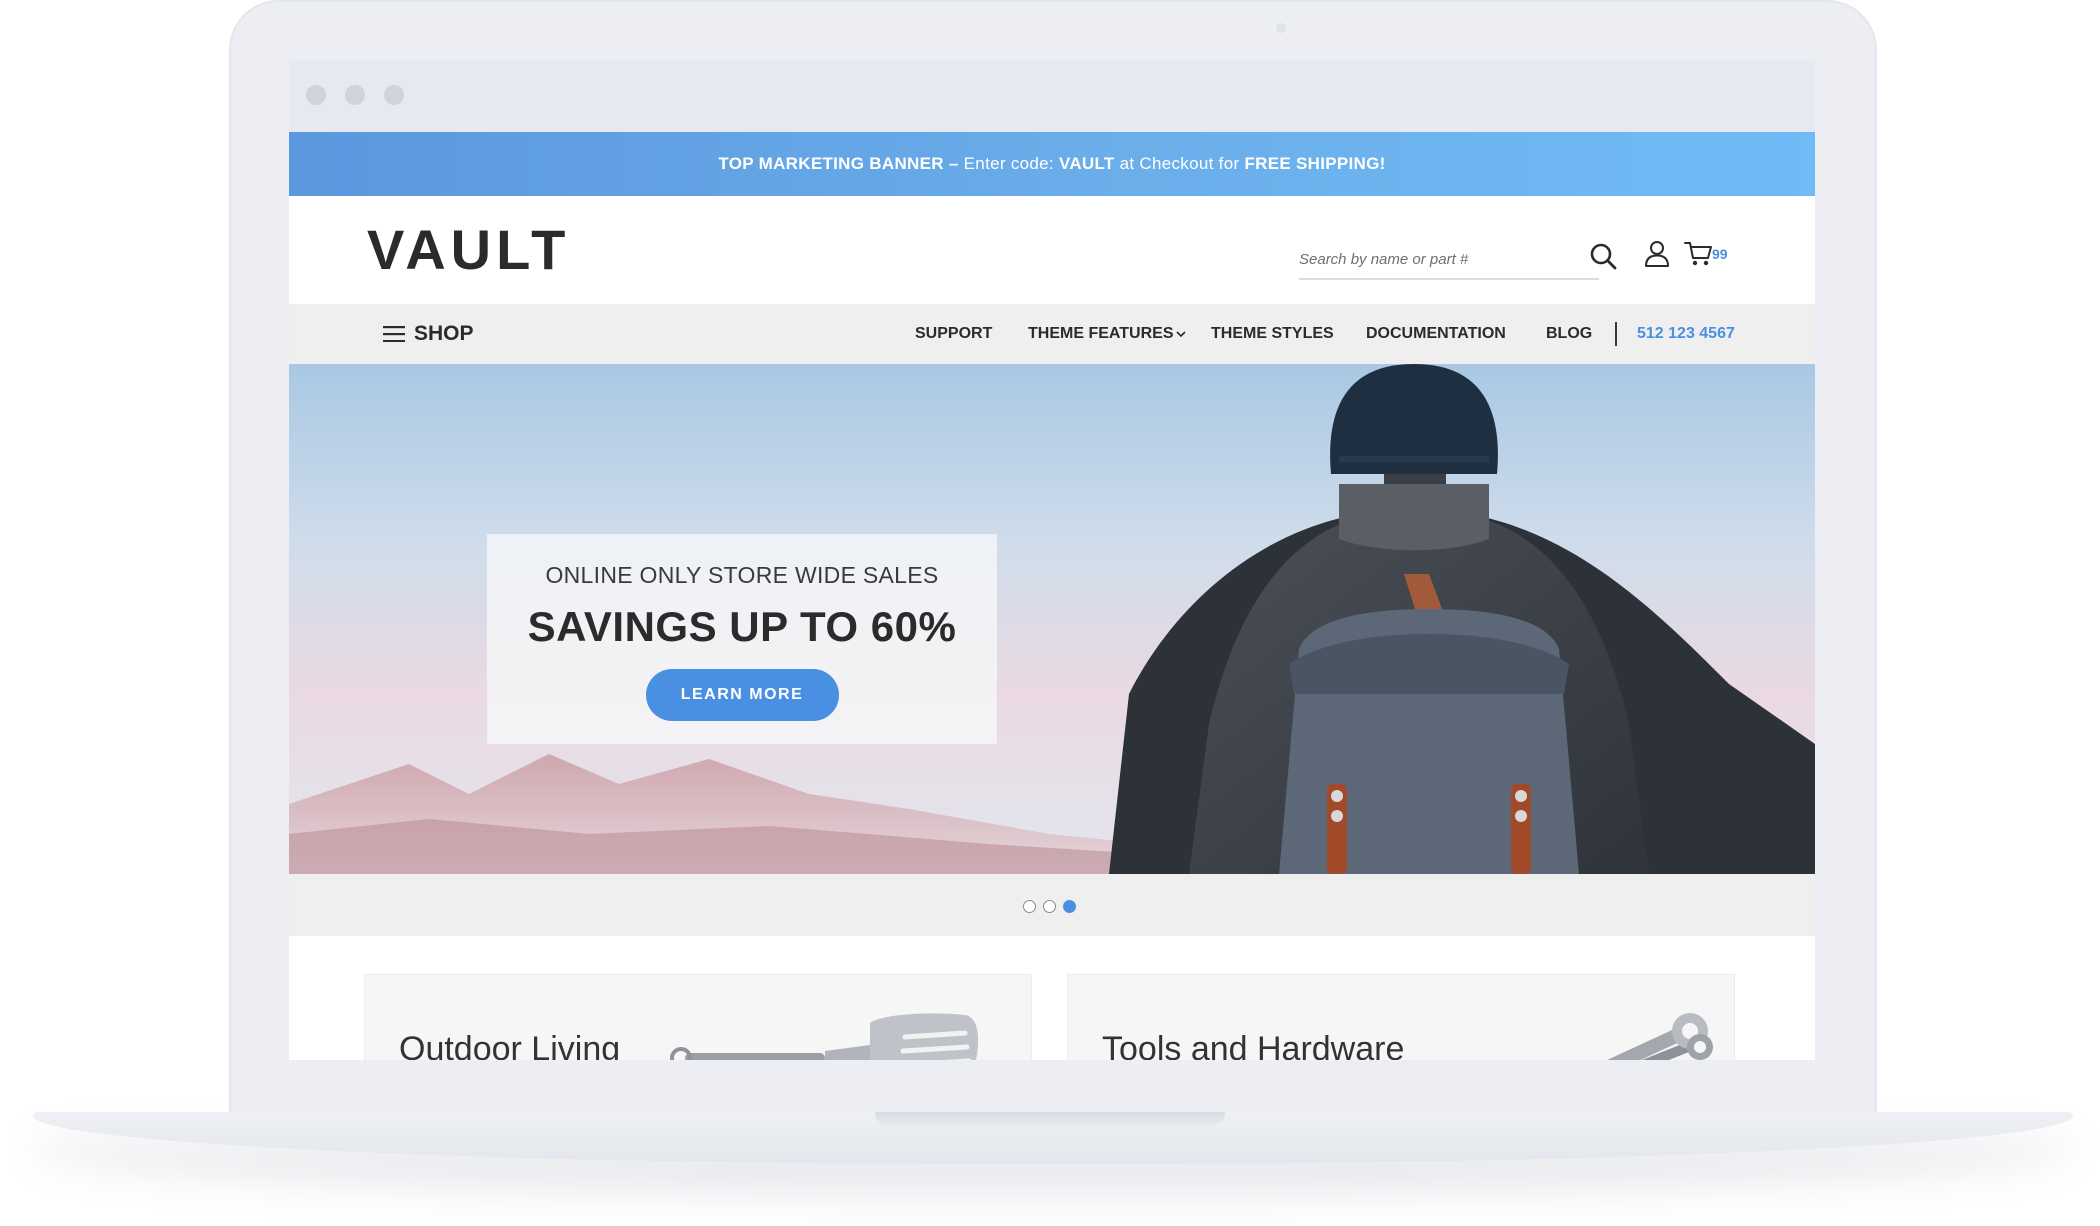 Image resolution: width=2100 pixels, height=1226 pixels. I want to click on learn-more-button: LEARN MORE, so click(742, 695).